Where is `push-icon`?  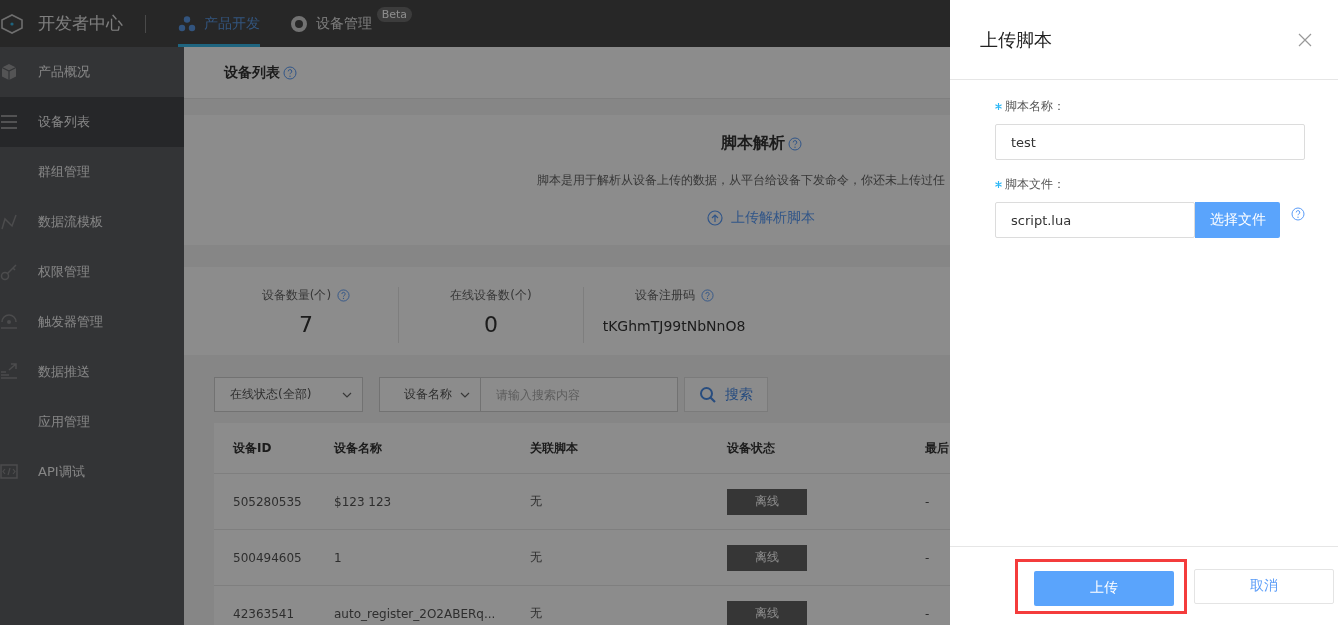
push-icon is located at coordinates (9, 372).